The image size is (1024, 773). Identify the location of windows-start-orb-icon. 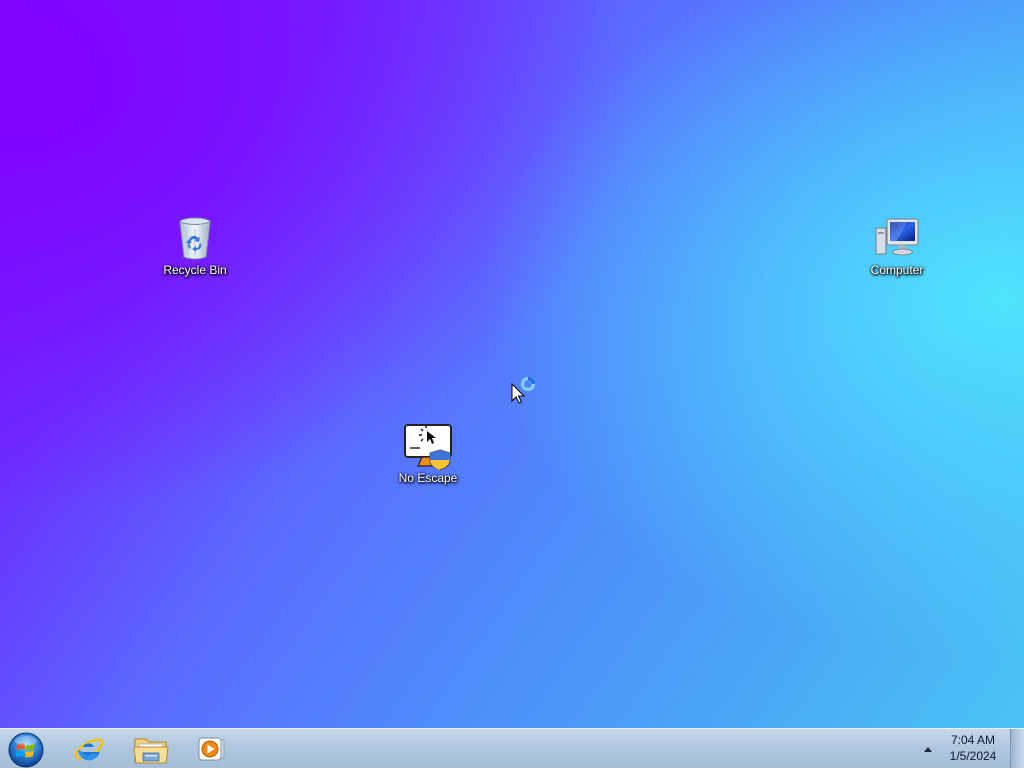
(26, 750).